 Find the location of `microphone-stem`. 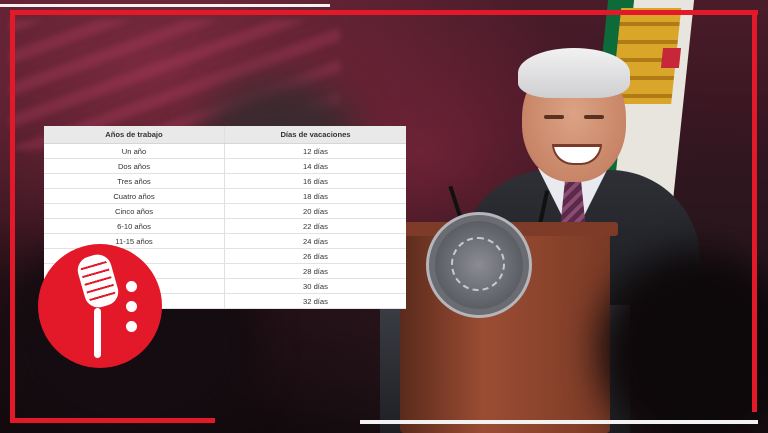

microphone-stem is located at coordinates (97, 333).